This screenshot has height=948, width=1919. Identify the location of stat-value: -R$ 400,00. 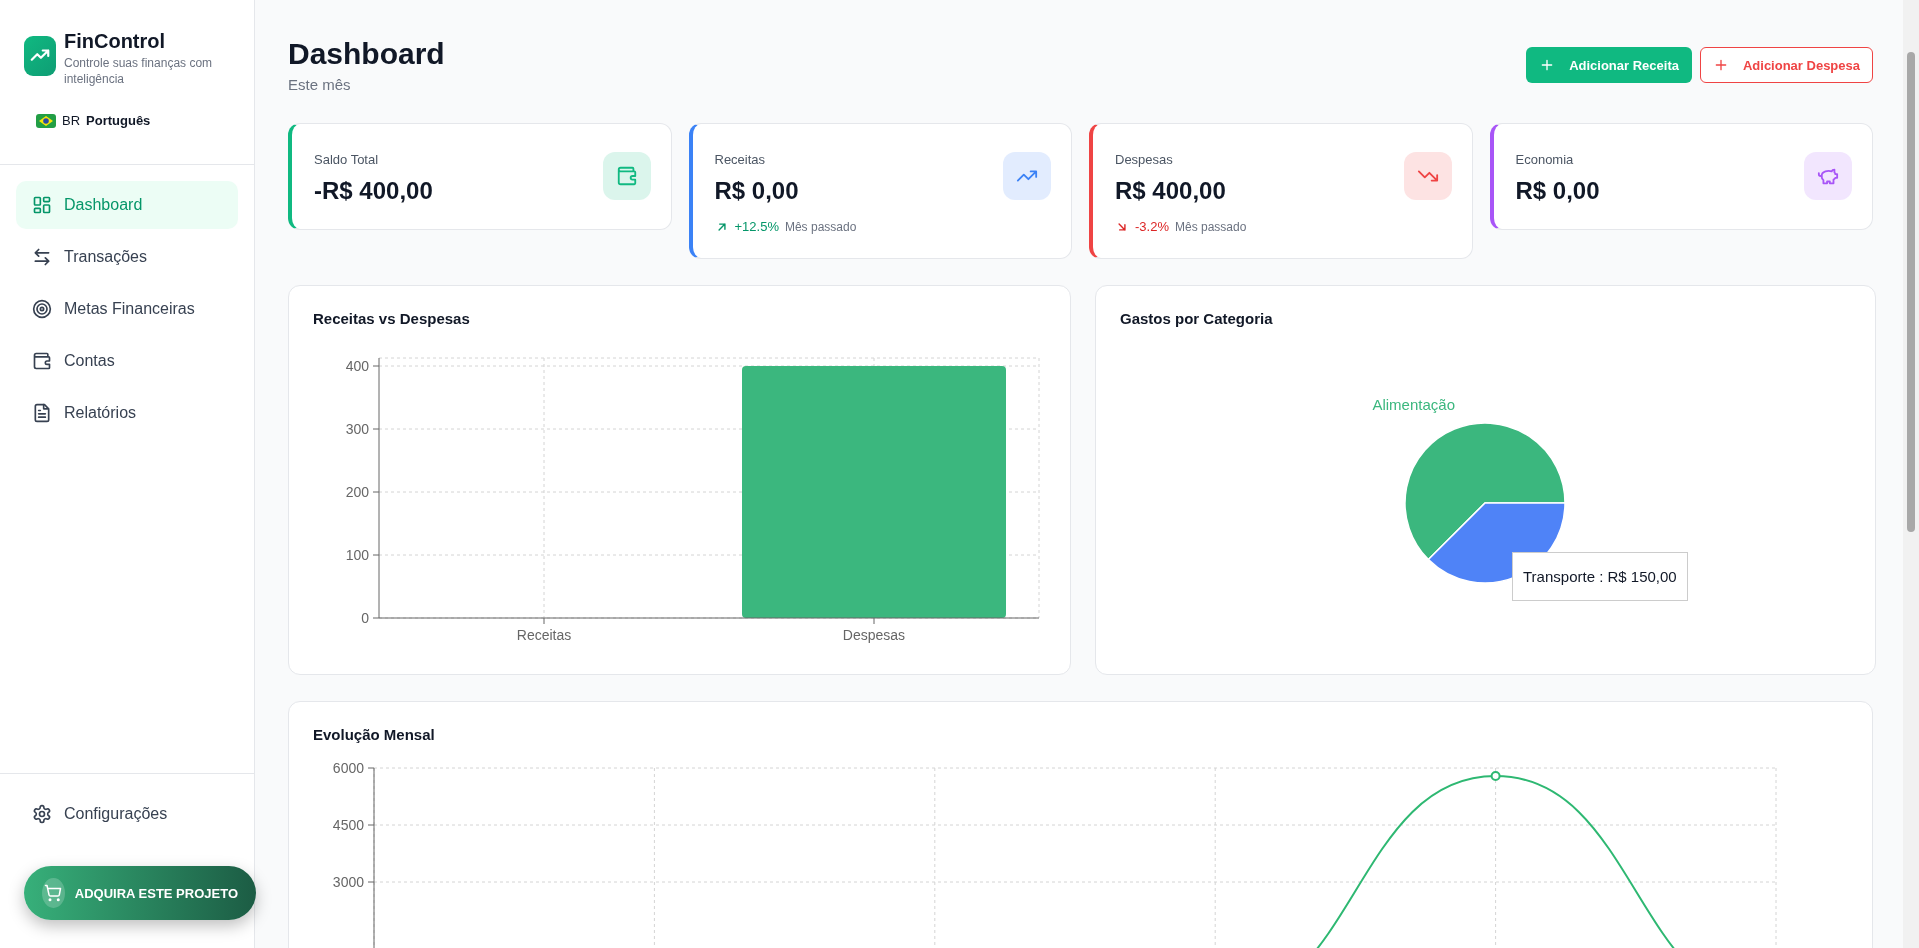
(373, 191).